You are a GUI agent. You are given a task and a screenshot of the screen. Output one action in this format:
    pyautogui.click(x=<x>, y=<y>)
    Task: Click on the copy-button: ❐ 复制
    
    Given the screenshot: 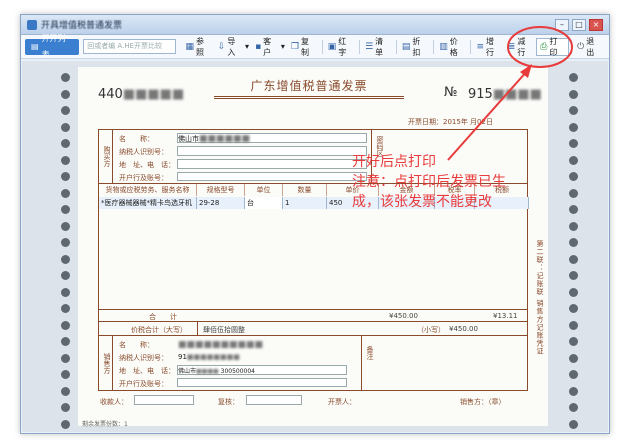 What is the action you would take?
    pyautogui.click(x=304, y=47)
    